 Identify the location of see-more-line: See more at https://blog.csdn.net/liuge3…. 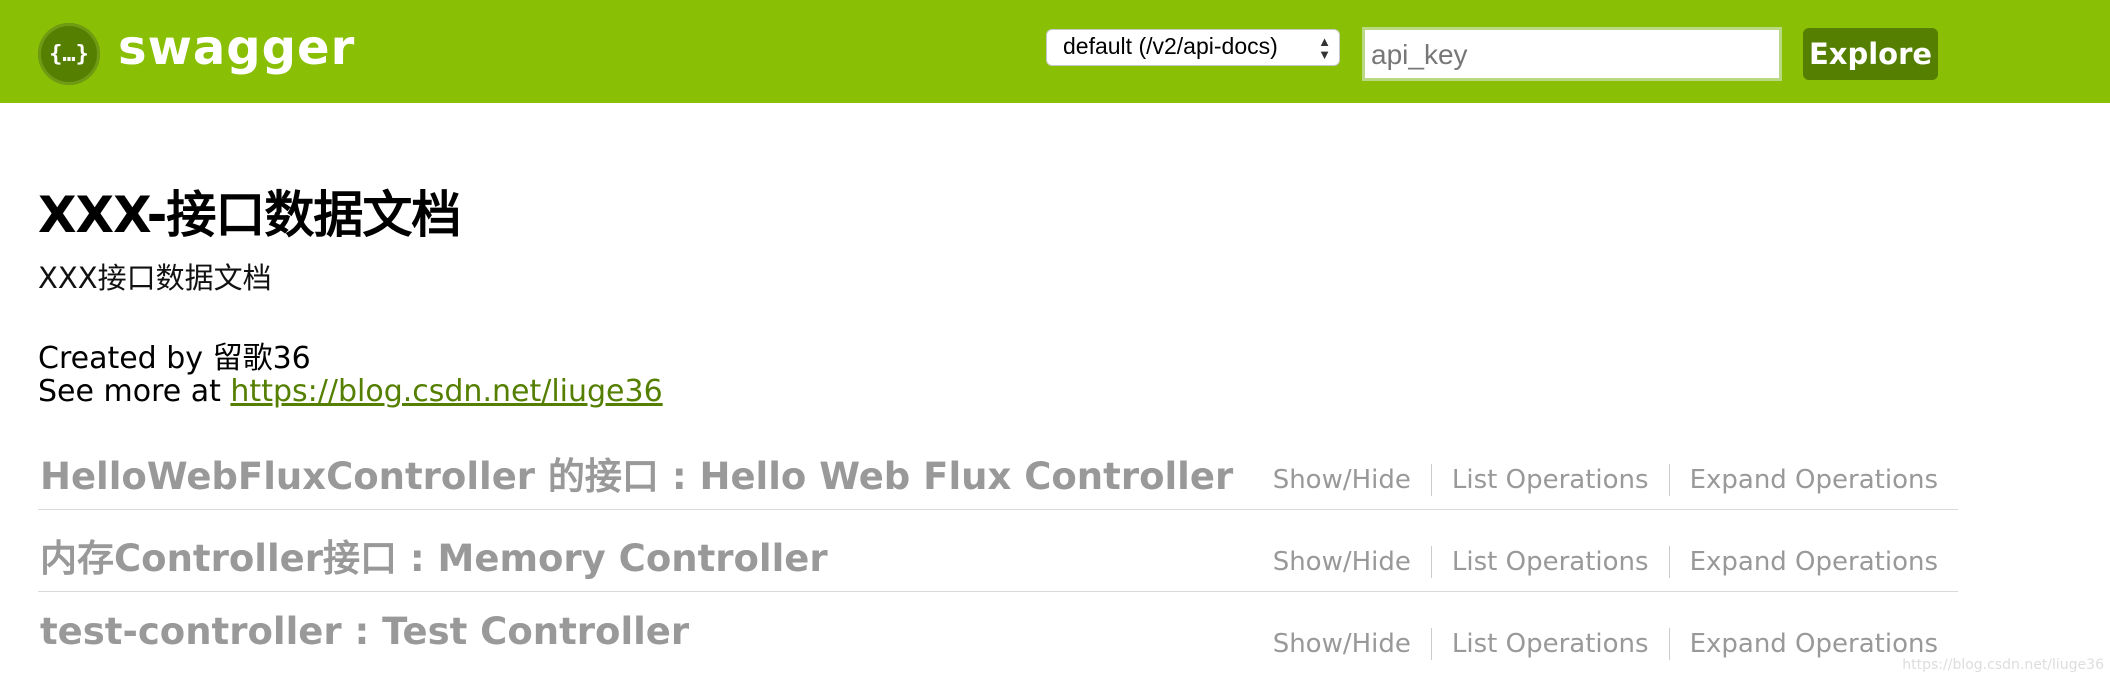
(350, 391).